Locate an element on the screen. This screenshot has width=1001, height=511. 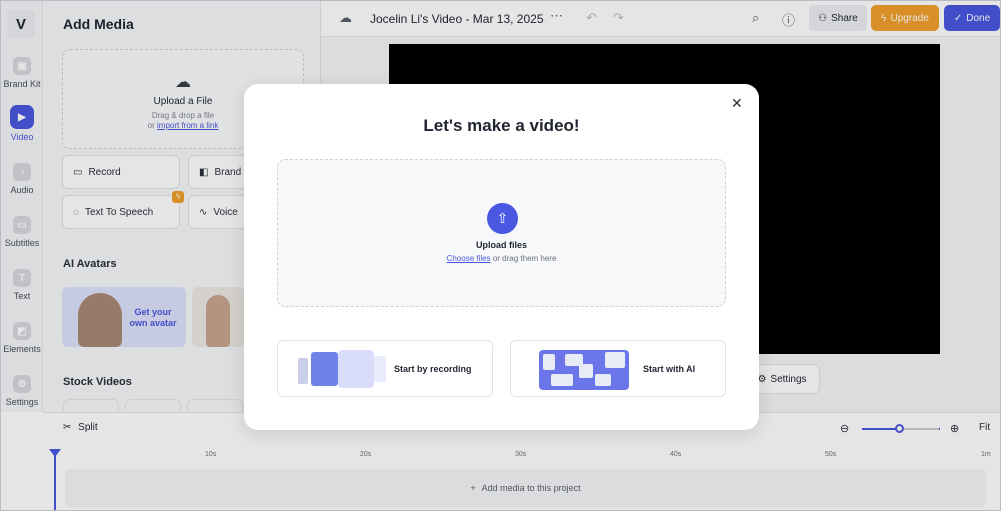
start-with-ai-option: Start with AI is located at coordinates (618, 368).